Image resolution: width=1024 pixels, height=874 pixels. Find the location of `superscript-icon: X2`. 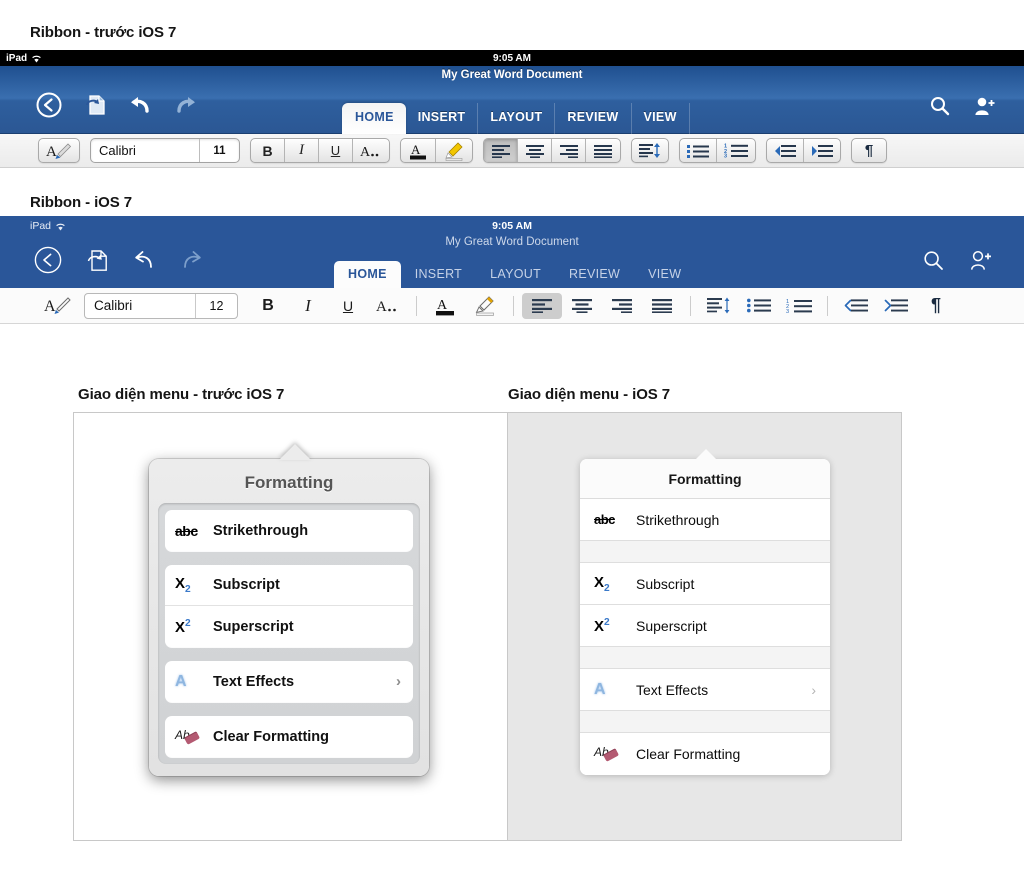

superscript-icon: X2 is located at coordinates (602, 625).